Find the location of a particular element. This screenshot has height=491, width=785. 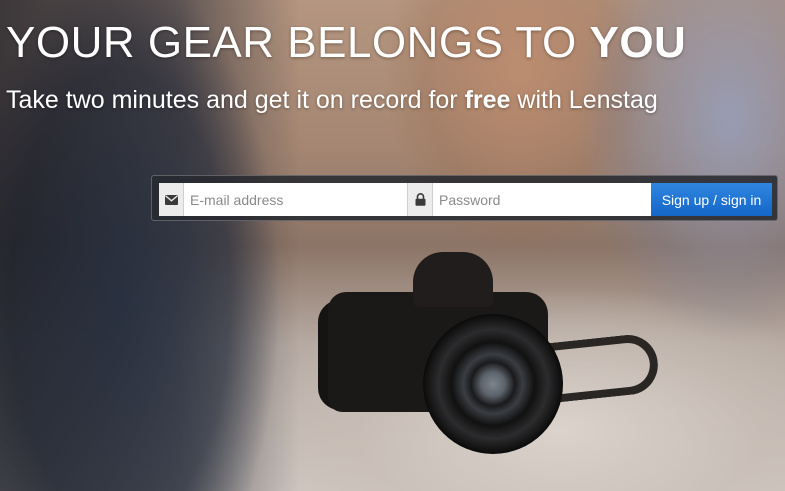

lock-icon is located at coordinates (420, 199).